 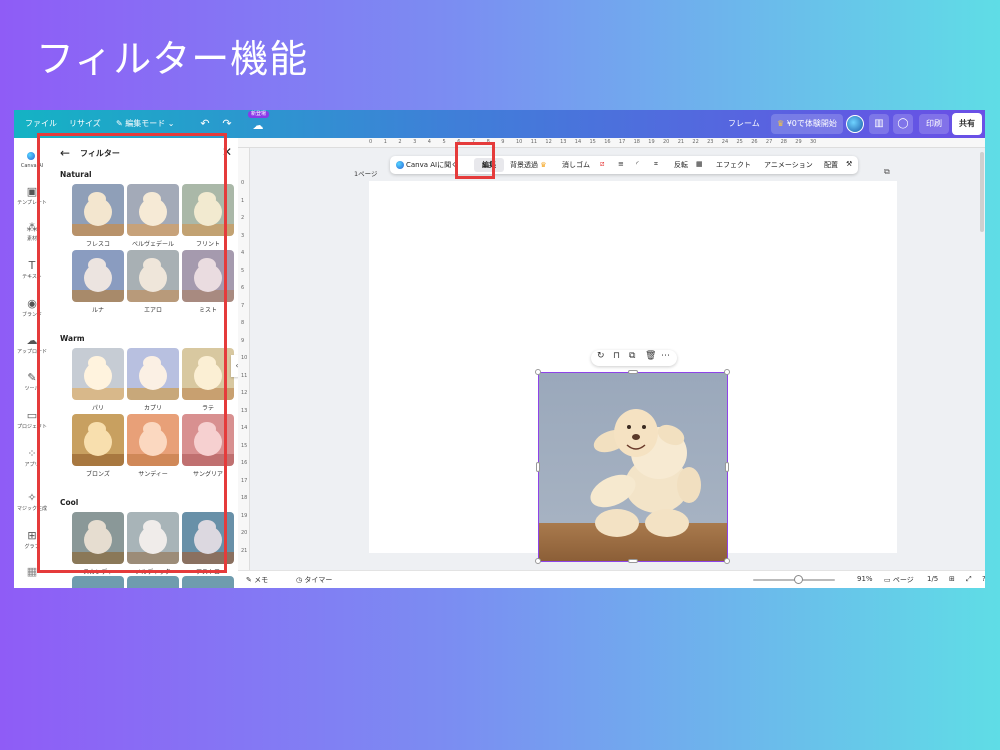 What do you see at coordinates (656, 164) in the screenshot?
I see `crop-icon: ⌗` at bounding box center [656, 164].